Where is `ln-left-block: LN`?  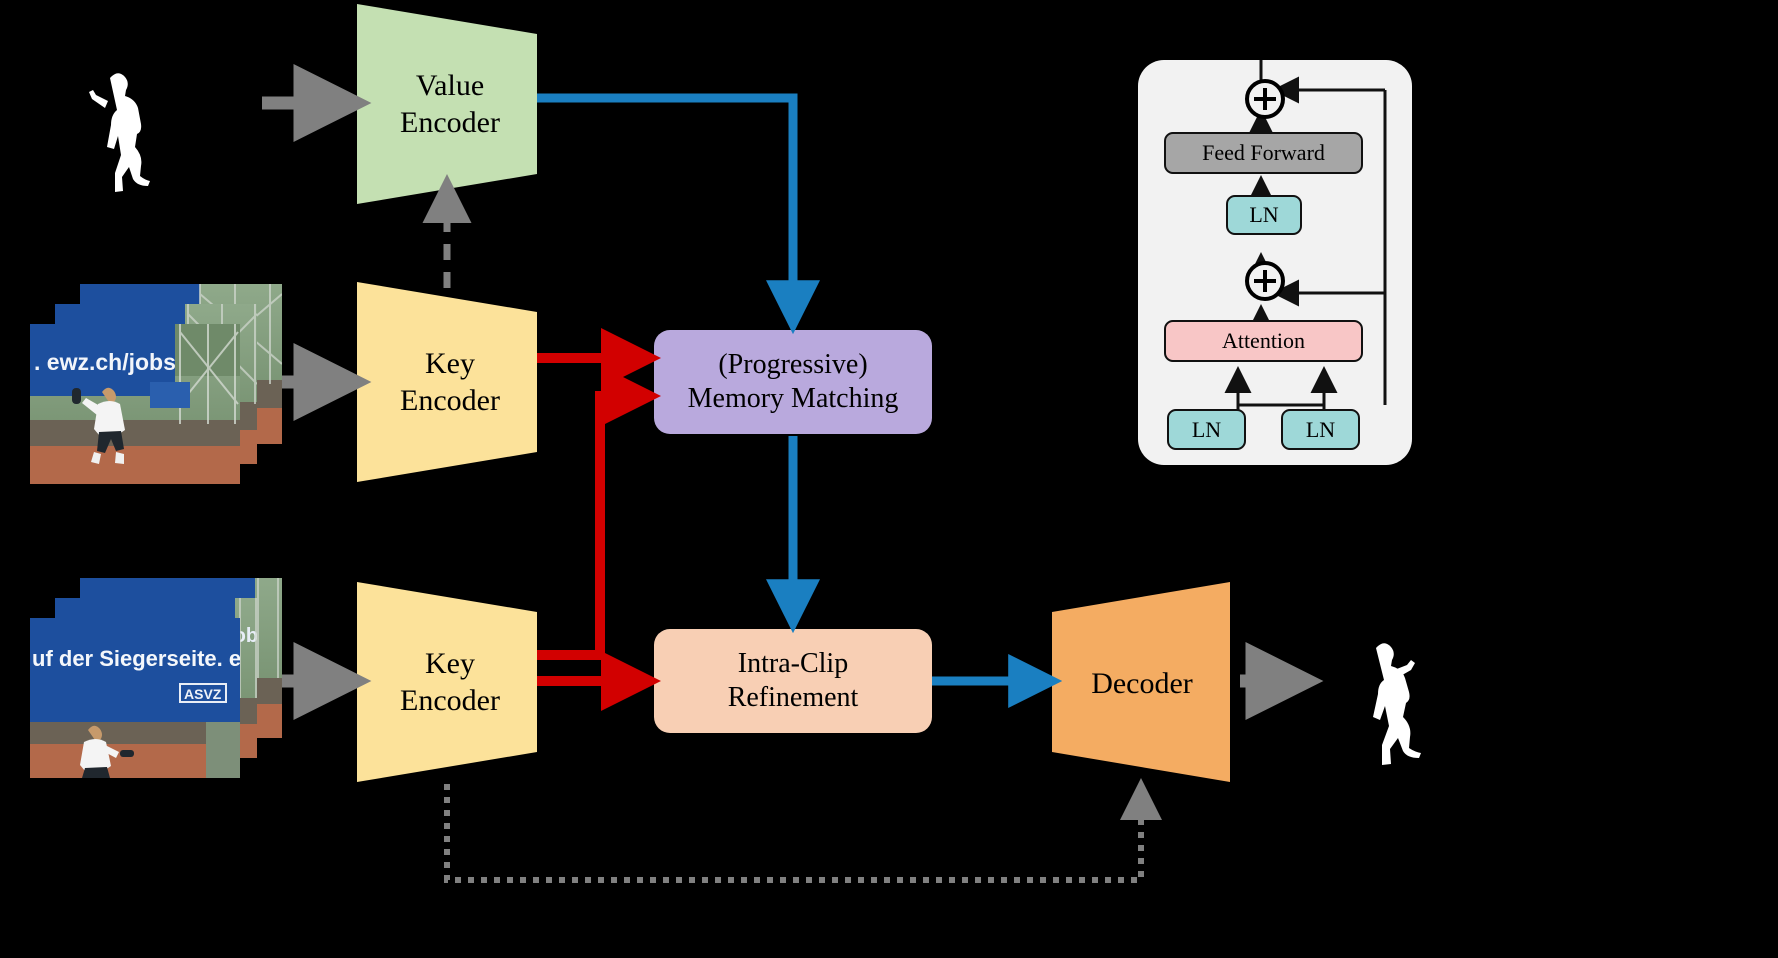 ln-left-block: LN is located at coordinates (1206, 429).